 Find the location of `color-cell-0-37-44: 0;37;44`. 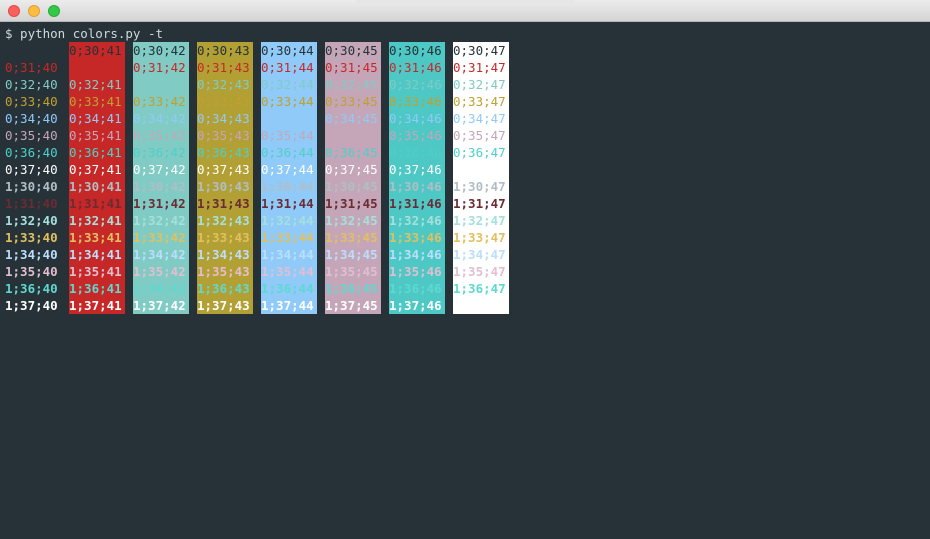

color-cell-0-37-44: 0;37;44 is located at coordinates (287, 169).